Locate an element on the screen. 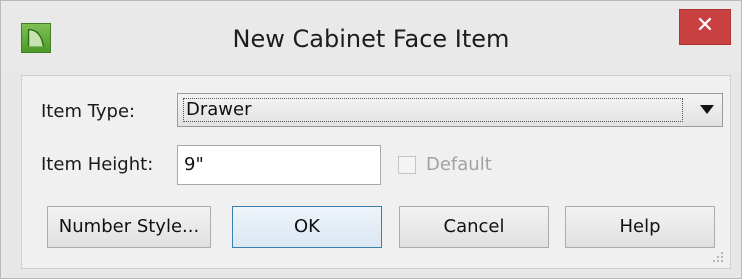  close-button: ✕ is located at coordinates (705, 27).